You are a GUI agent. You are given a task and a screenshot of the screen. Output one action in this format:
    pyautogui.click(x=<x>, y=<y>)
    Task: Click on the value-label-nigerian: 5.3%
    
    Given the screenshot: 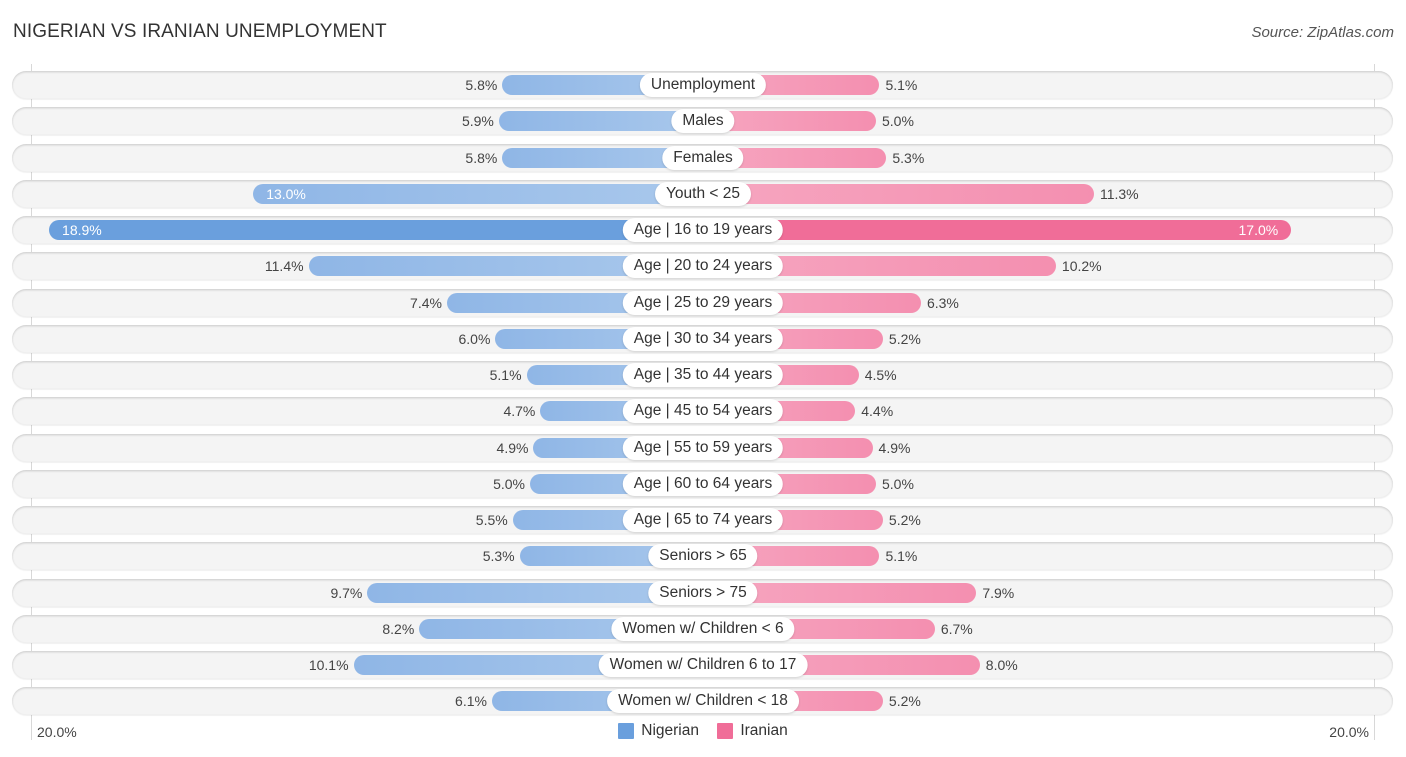 What is the action you would take?
    pyautogui.click(x=498, y=556)
    